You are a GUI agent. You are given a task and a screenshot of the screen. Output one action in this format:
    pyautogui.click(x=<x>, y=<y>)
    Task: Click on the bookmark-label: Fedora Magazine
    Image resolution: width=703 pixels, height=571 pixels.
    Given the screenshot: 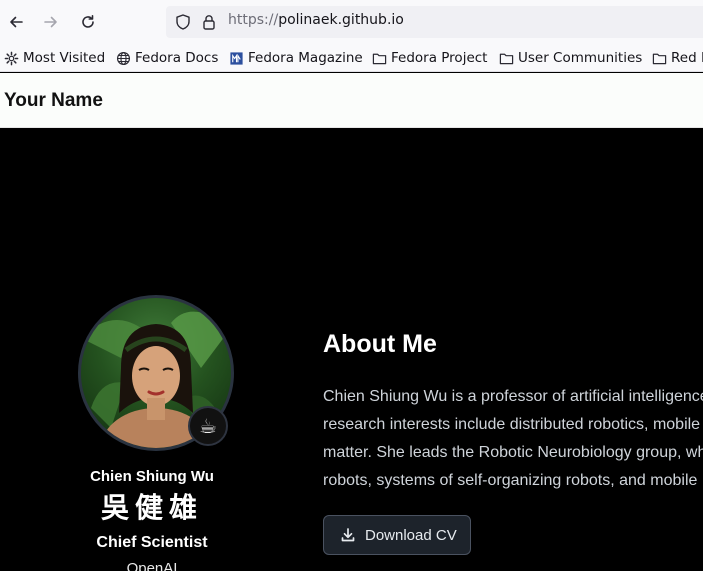 What is the action you would take?
    pyautogui.click(x=305, y=58)
    